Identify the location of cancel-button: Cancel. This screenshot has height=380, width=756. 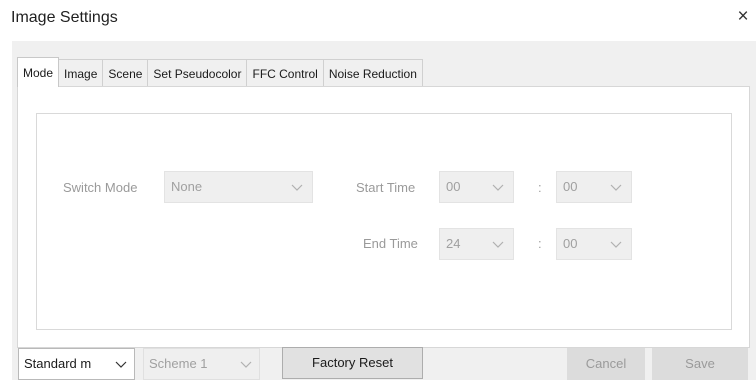
(606, 364).